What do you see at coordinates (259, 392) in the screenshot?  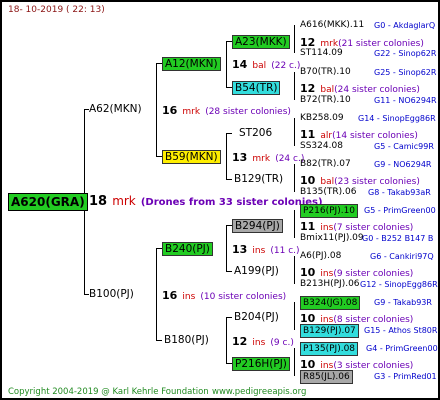 I see `website-link: www.pedigreeapis.org` at bounding box center [259, 392].